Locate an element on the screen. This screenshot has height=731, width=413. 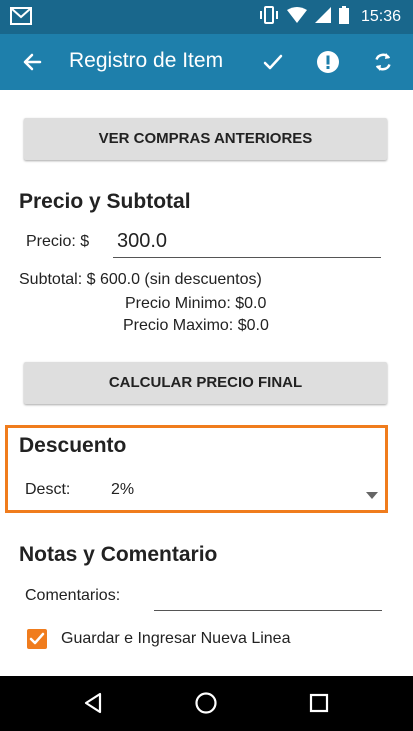
precio-input-underline is located at coordinates (247, 257).